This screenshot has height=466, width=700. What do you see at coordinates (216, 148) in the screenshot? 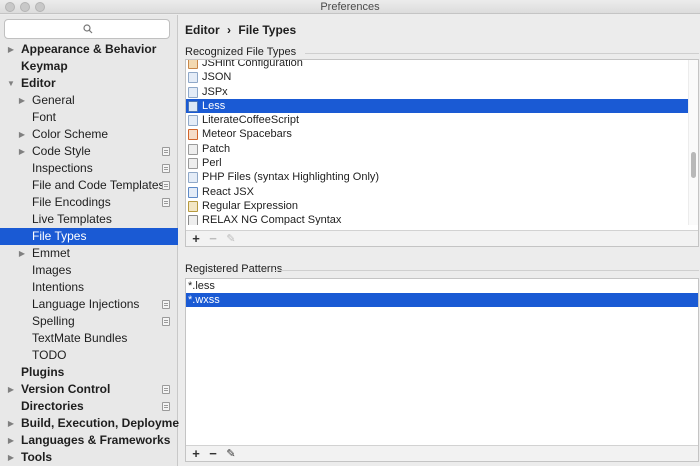
I see `file-type-label: Patch` at bounding box center [216, 148].